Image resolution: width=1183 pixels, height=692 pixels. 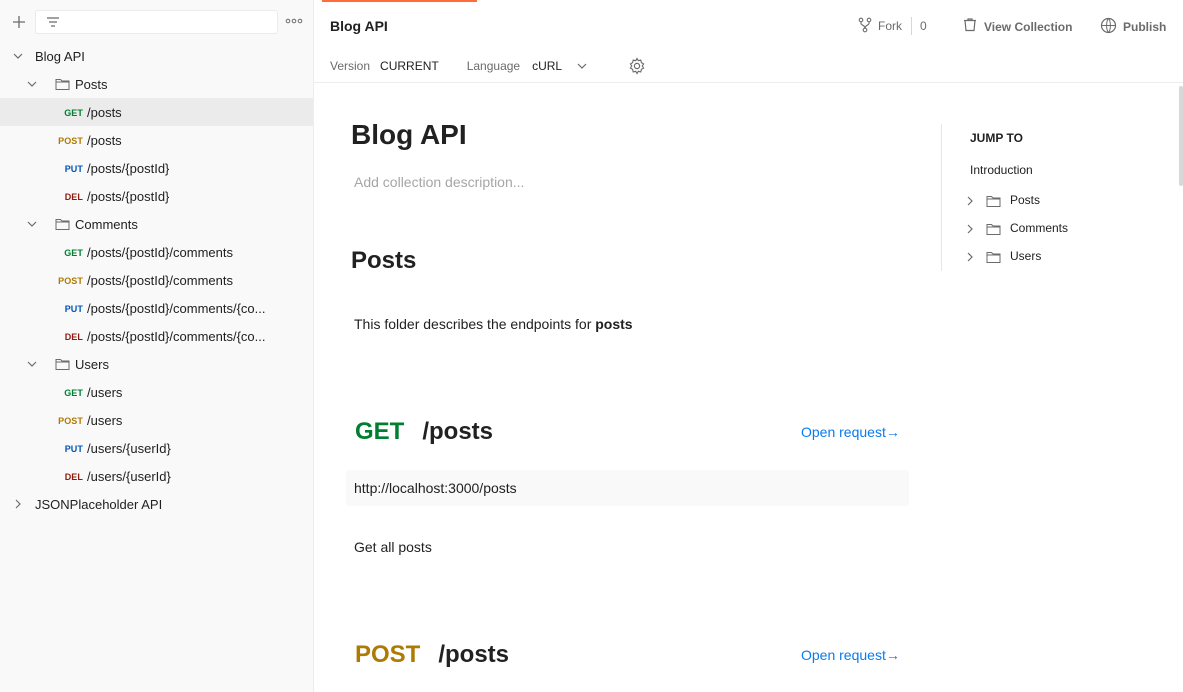 I want to click on request-item: POST /posts, so click(x=156, y=140).